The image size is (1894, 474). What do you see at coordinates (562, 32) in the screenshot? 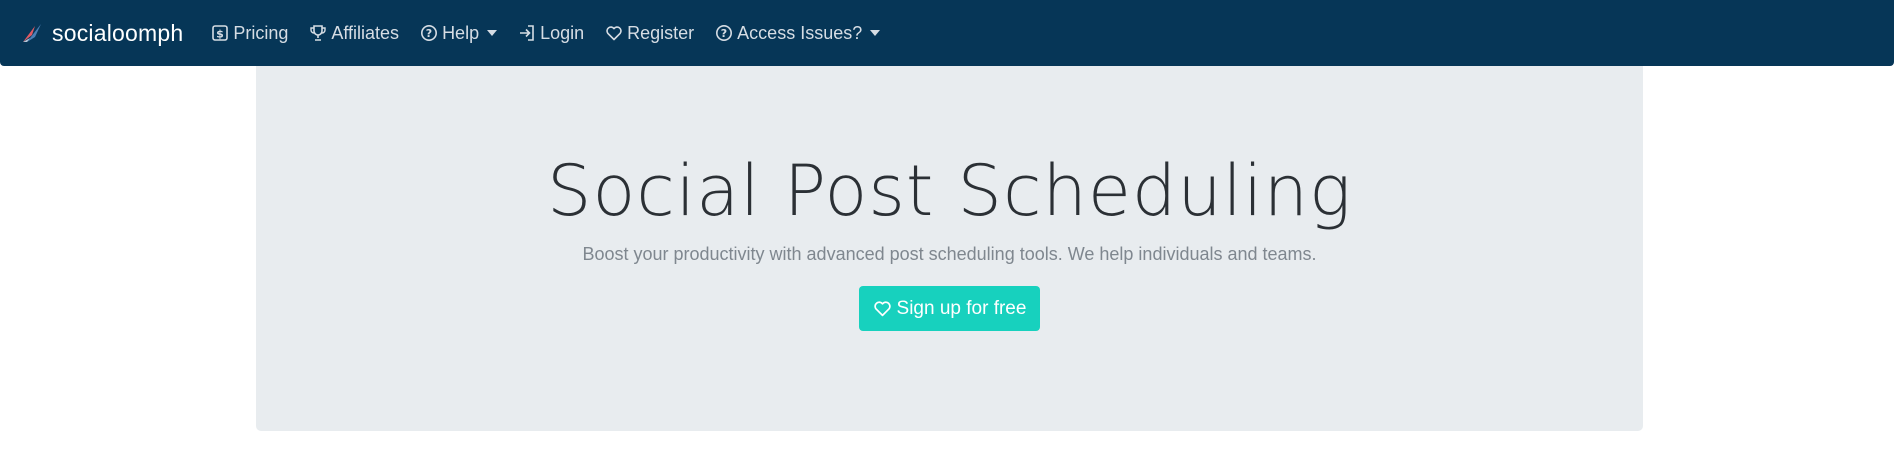
I see `nav-login-label: Login` at bounding box center [562, 32].